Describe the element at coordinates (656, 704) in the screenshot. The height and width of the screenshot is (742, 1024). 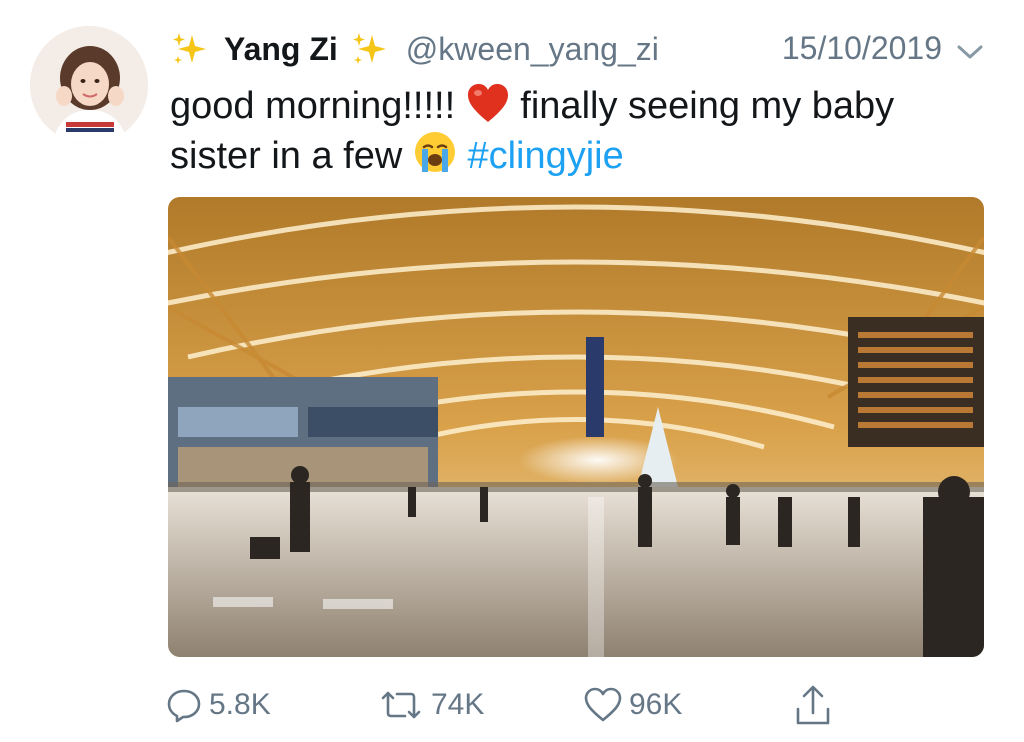
I see `like-count: 96K` at that location.